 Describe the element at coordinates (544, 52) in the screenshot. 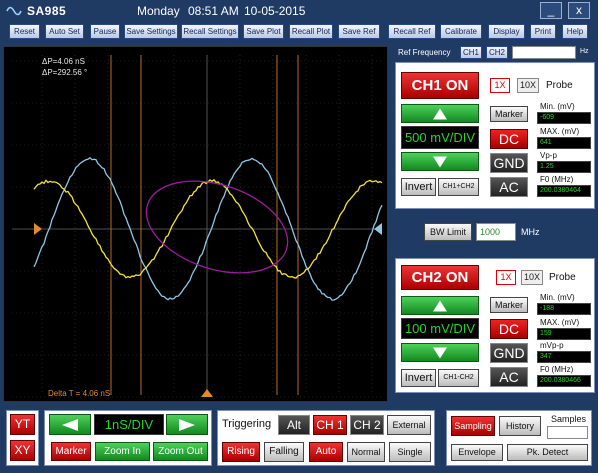

I see `ref-frequency-input` at that location.